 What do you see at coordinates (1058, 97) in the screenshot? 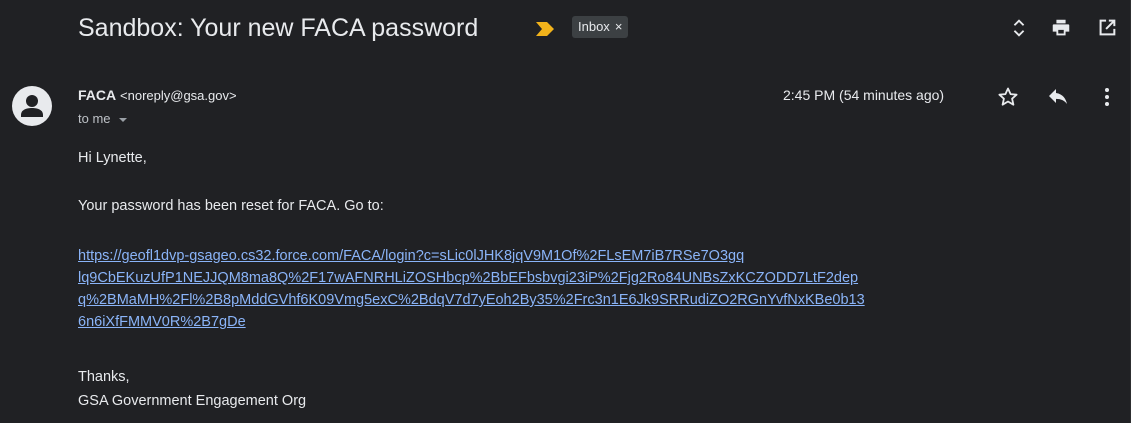
I see `reply-icon` at bounding box center [1058, 97].